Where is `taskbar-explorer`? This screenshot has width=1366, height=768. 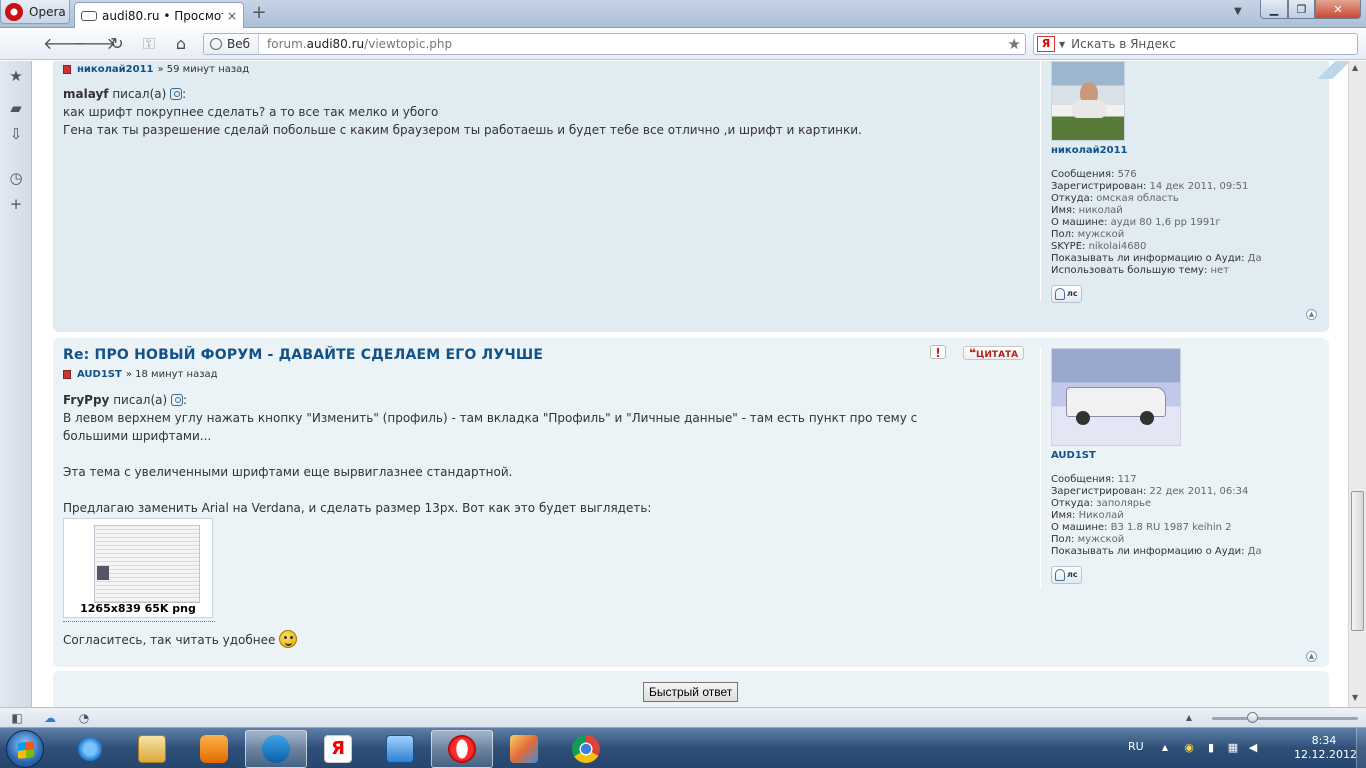 taskbar-explorer is located at coordinates (152, 749).